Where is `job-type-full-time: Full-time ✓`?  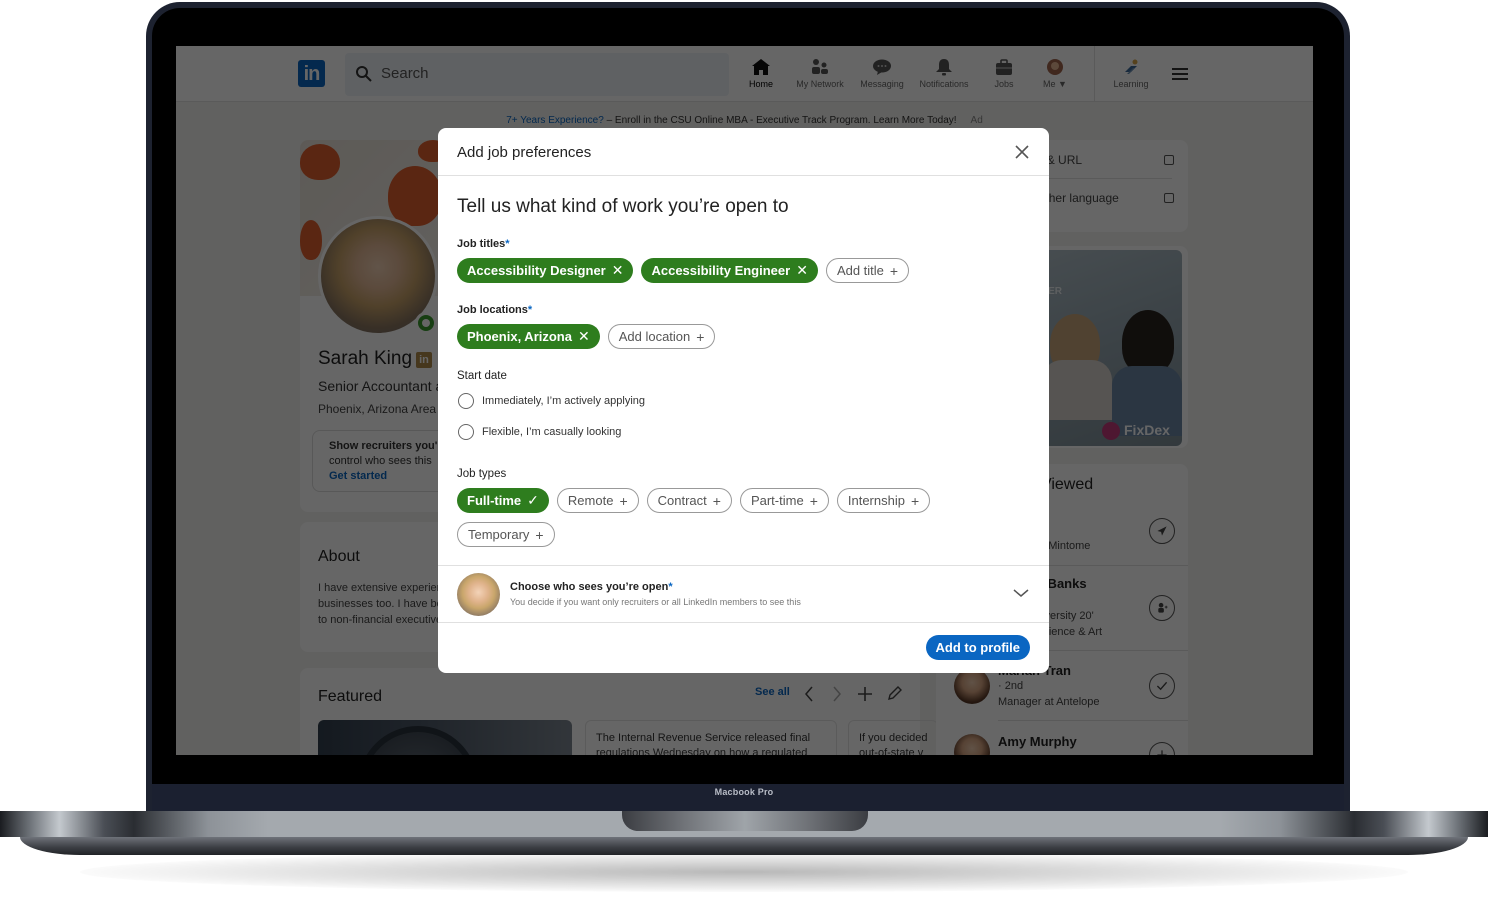
job-type-full-time: Full-time ✓ is located at coordinates (503, 500).